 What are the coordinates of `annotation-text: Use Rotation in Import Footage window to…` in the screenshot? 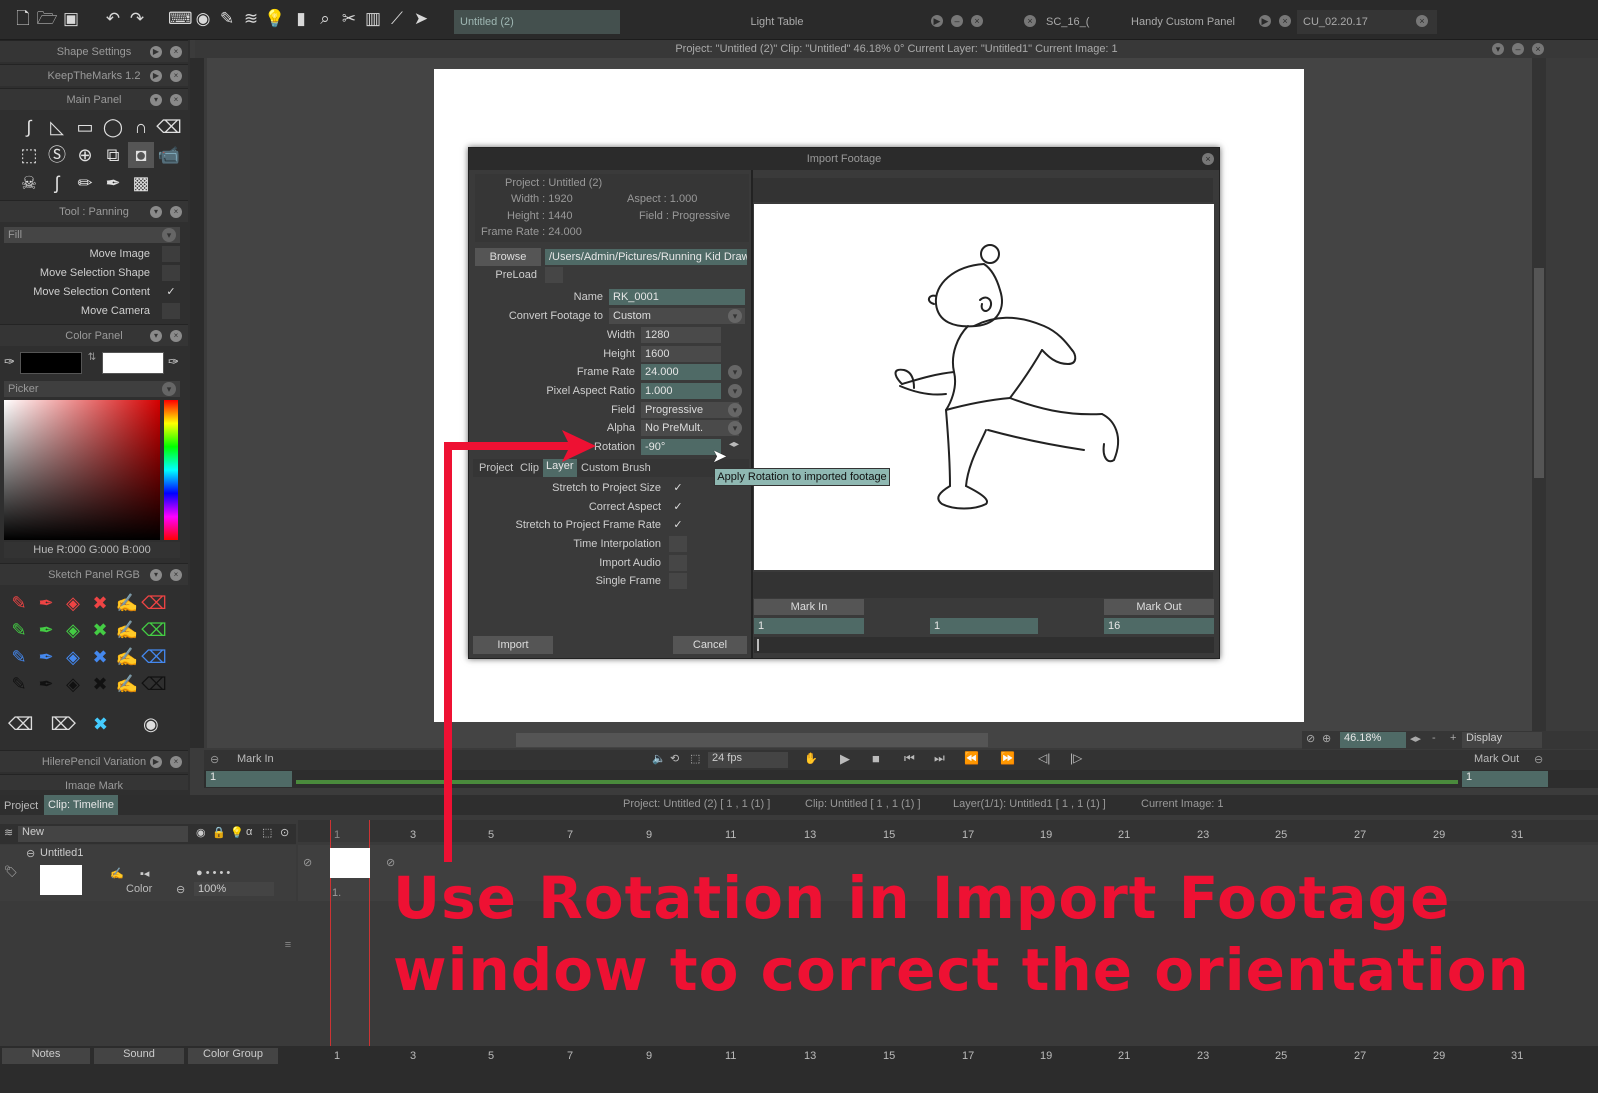 It's located at (988, 934).